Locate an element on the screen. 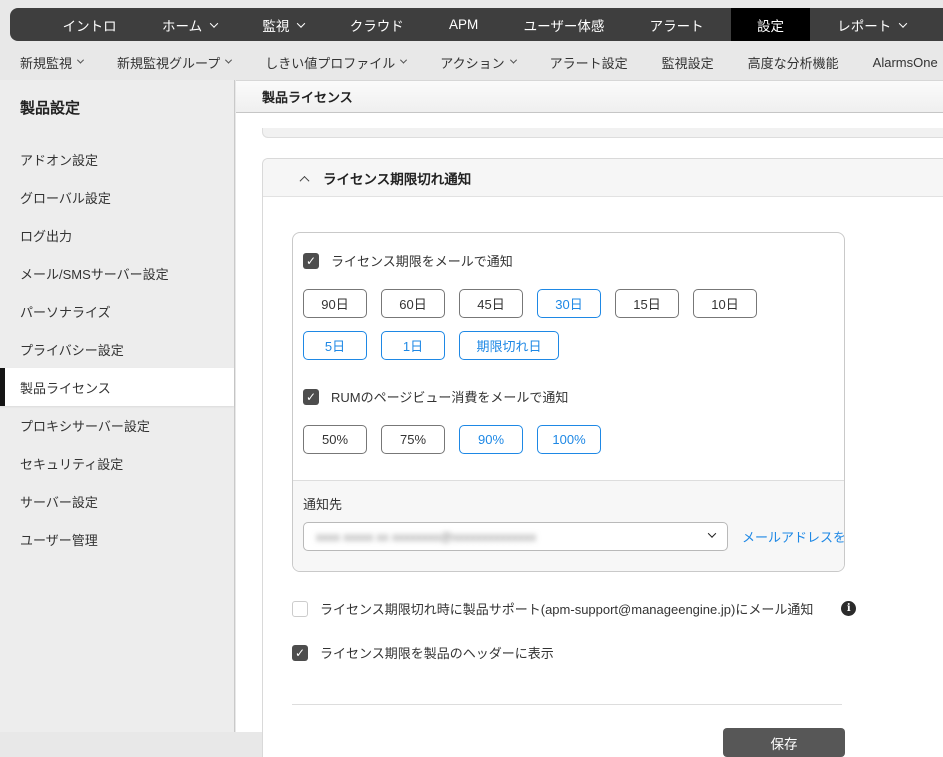 Image resolution: width=943 pixels, height=757 pixels. sidebar-item-personalize: パーソナライズ is located at coordinates (117, 311).